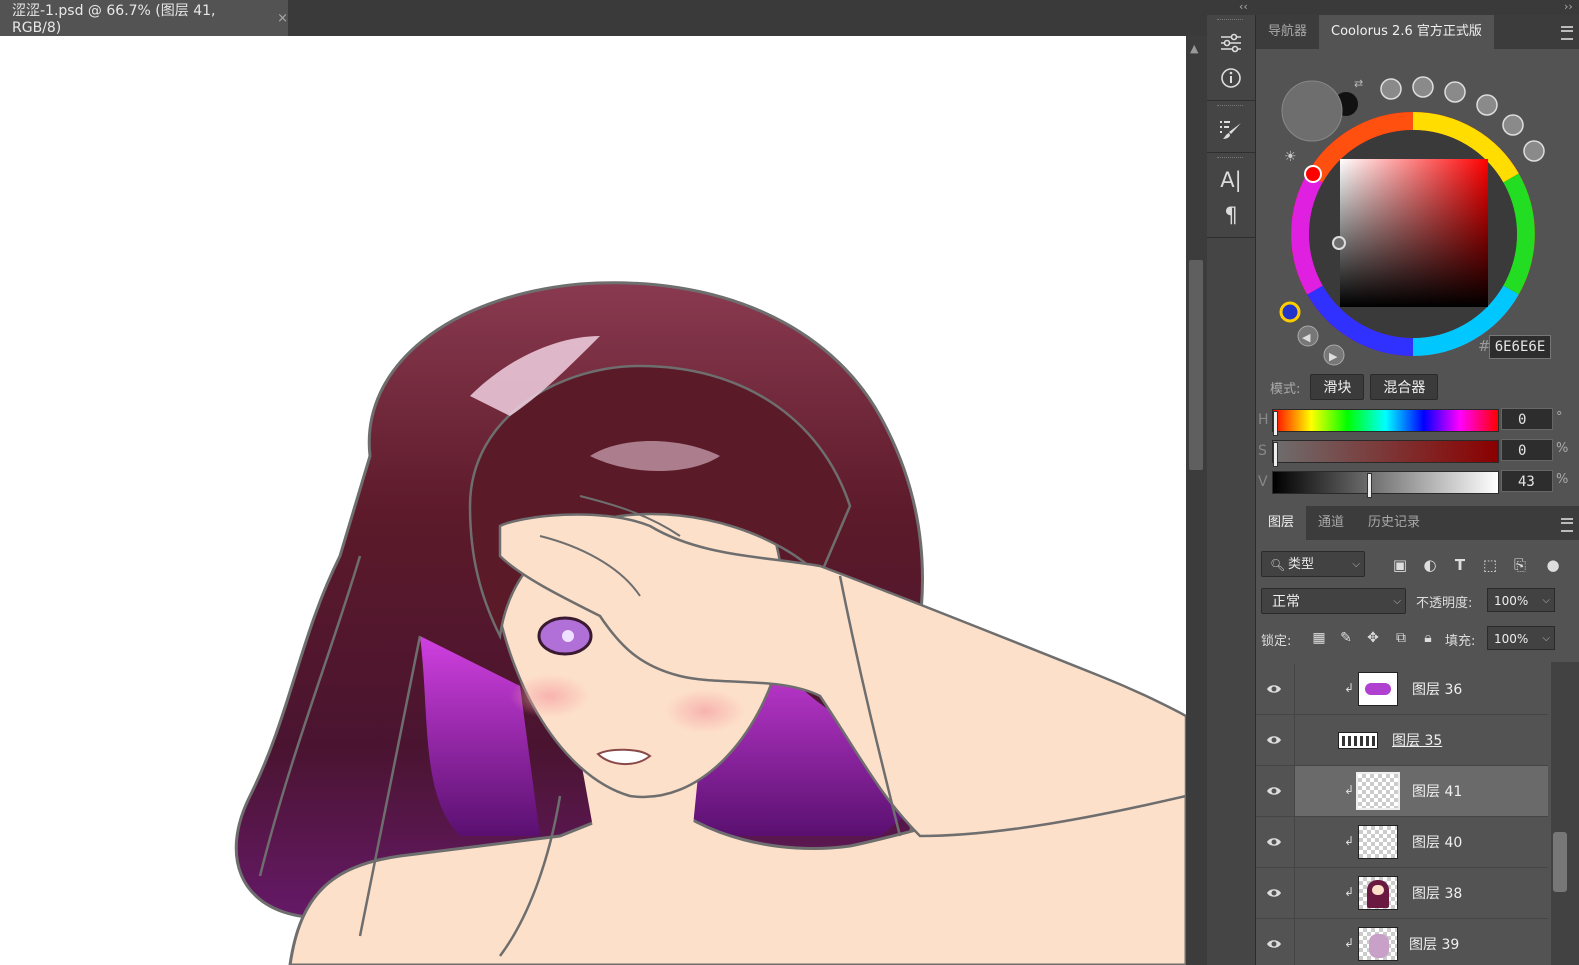 This screenshot has width=1579, height=965. I want to click on mixer-mode-button: 混合器, so click(1404, 387).